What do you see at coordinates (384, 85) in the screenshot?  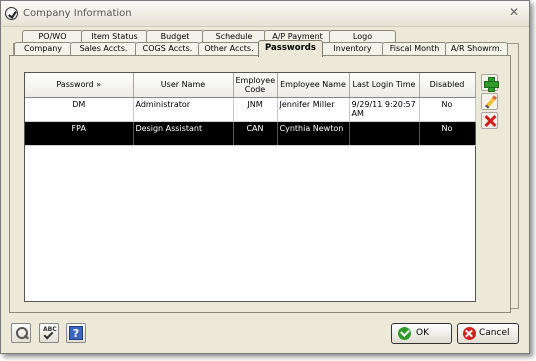 I see `column-header-last-login-time: Last Login Time` at bounding box center [384, 85].